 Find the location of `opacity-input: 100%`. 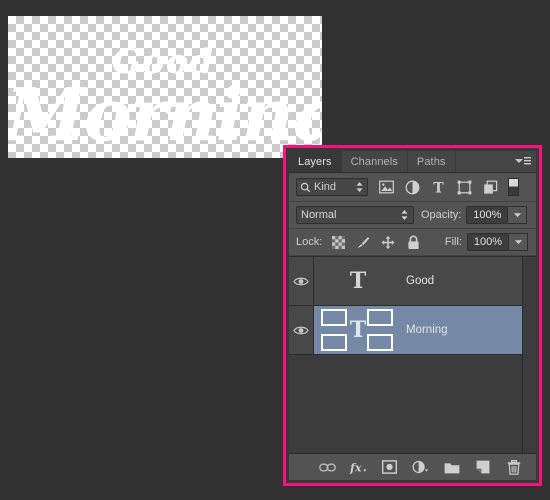

opacity-input: 100% is located at coordinates (487, 215).